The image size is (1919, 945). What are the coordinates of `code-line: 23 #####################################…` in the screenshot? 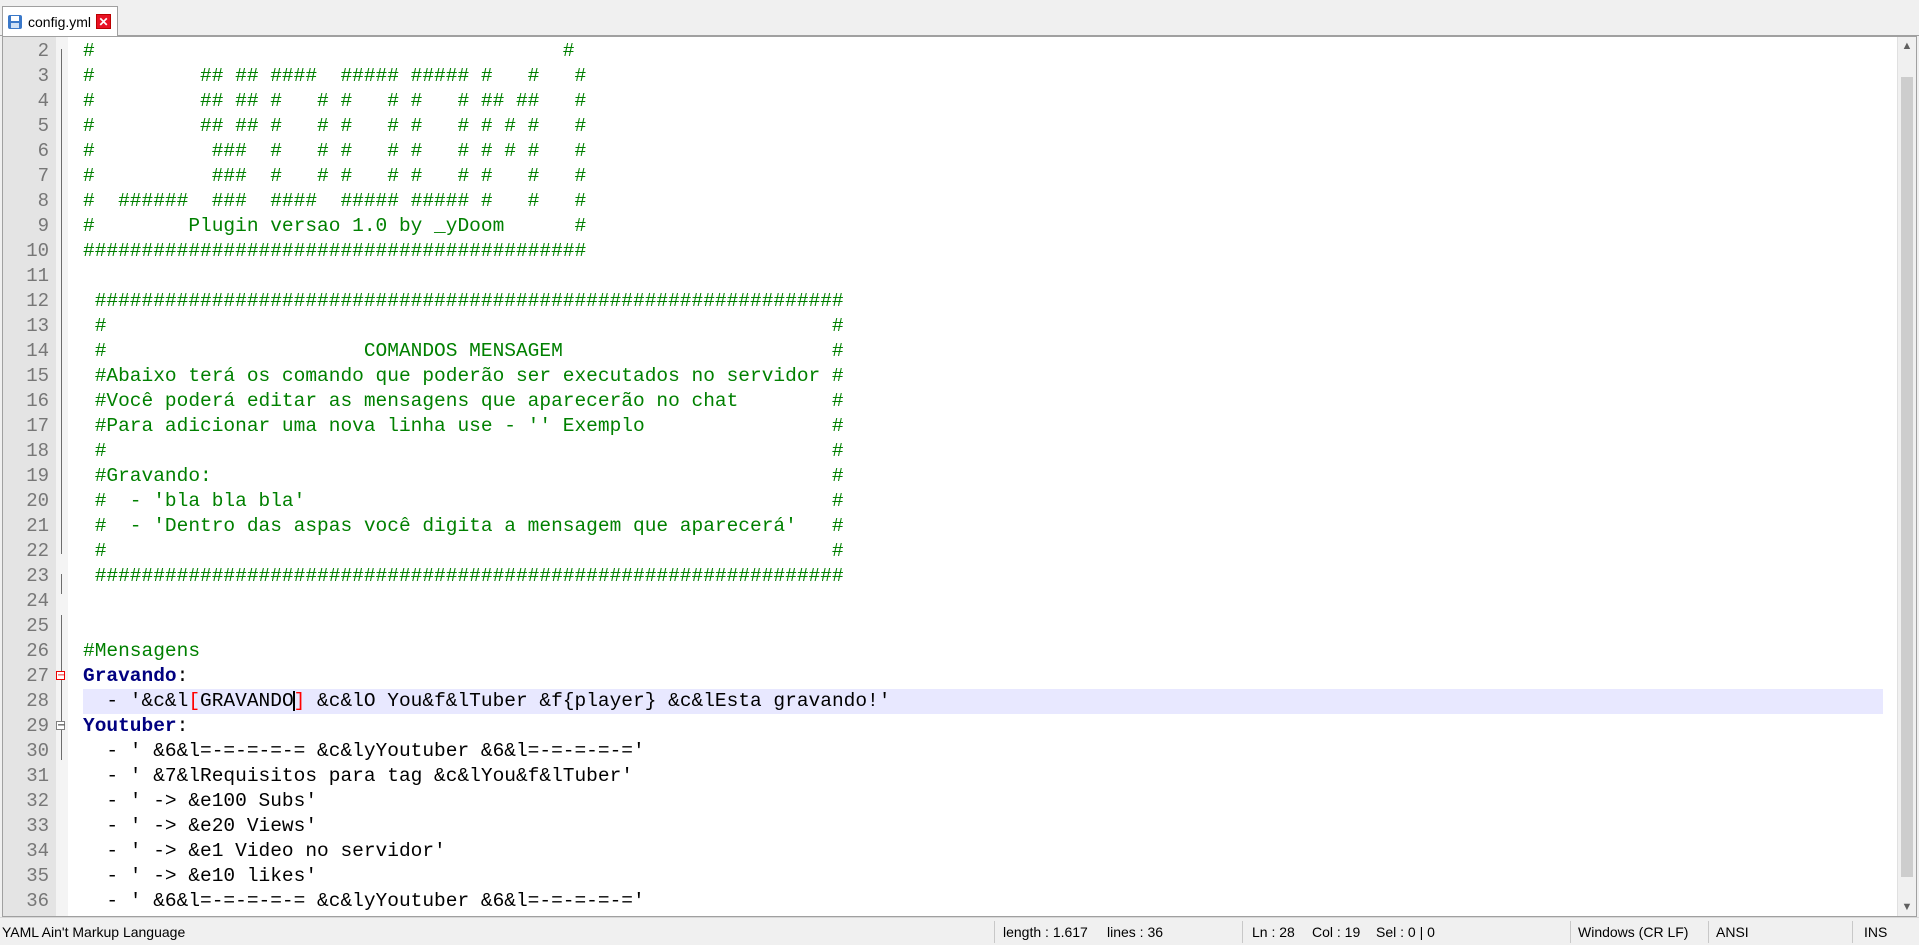 It's located at (943, 576).